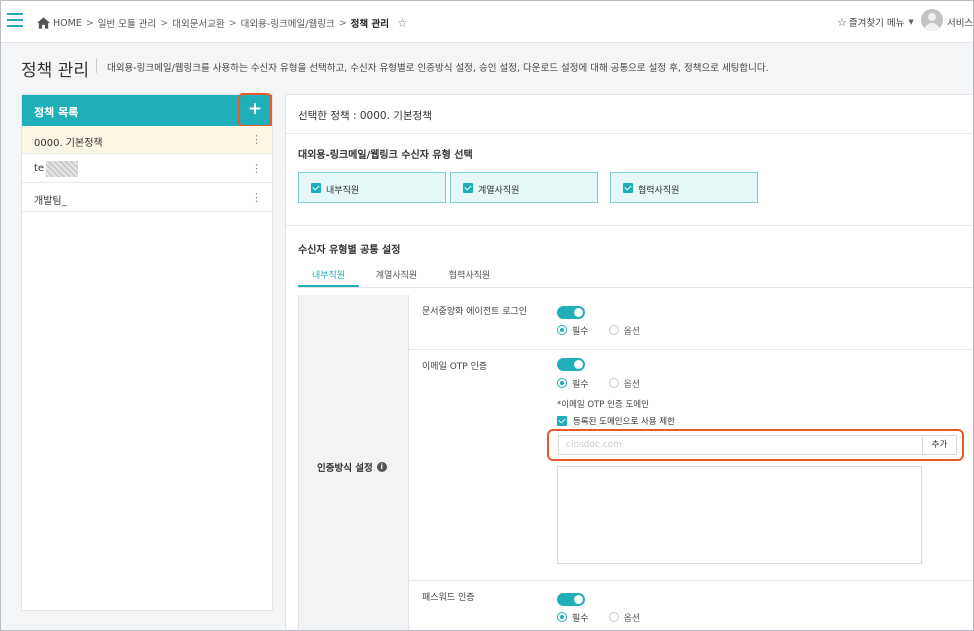 This screenshot has height=631, width=974. I want to click on tab-underline, so click(635, 287).